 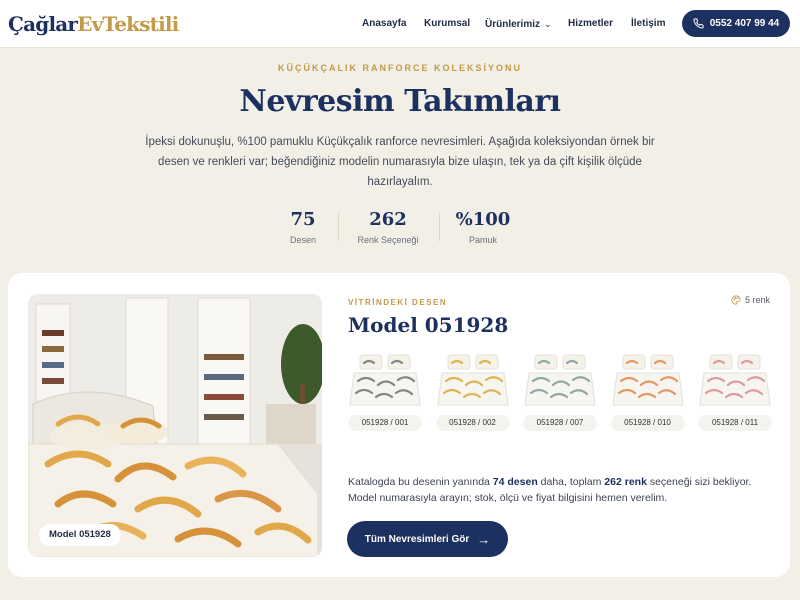 I want to click on stat-renk: 262 Renk Seçeneği, so click(x=388, y=227).